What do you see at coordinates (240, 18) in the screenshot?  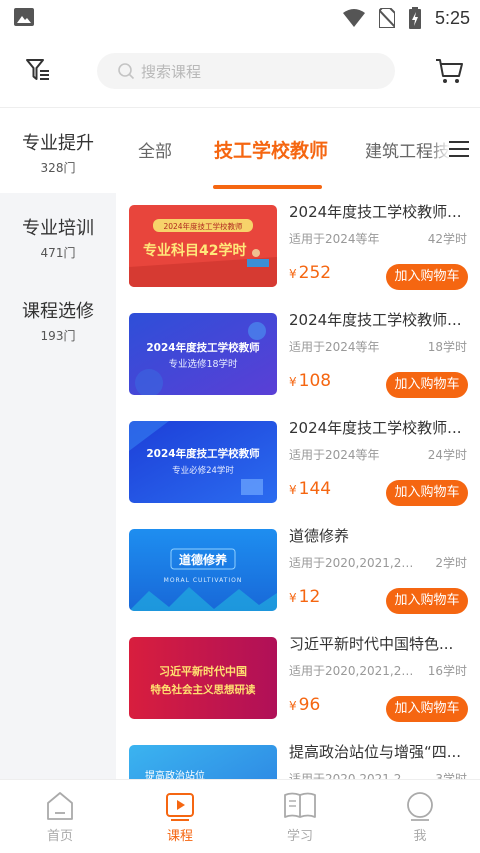 I see `status-bar: 5:25` at bounding box center [240, 18].